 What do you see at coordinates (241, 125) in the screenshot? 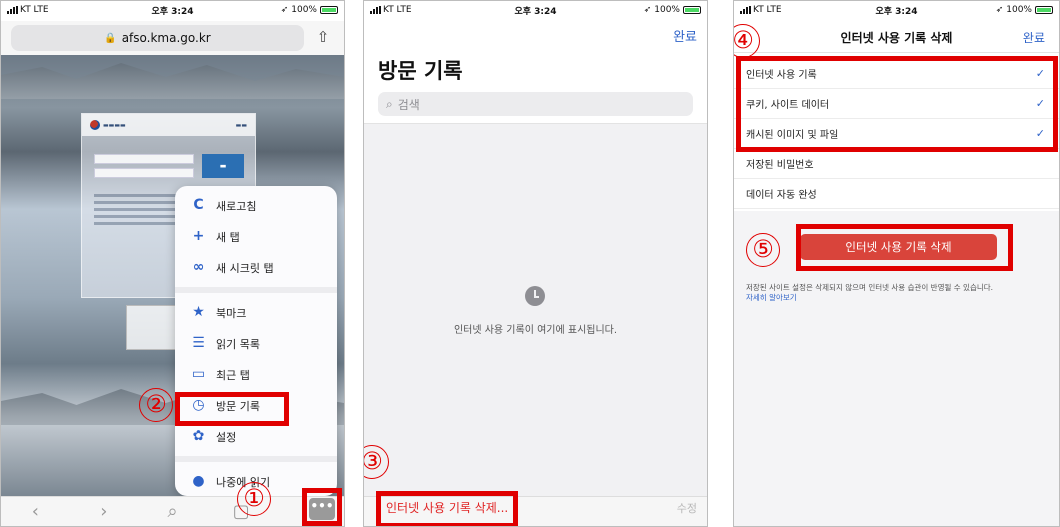
I see `site-logo-right: ▬▬` at bounding box center [241, 125].